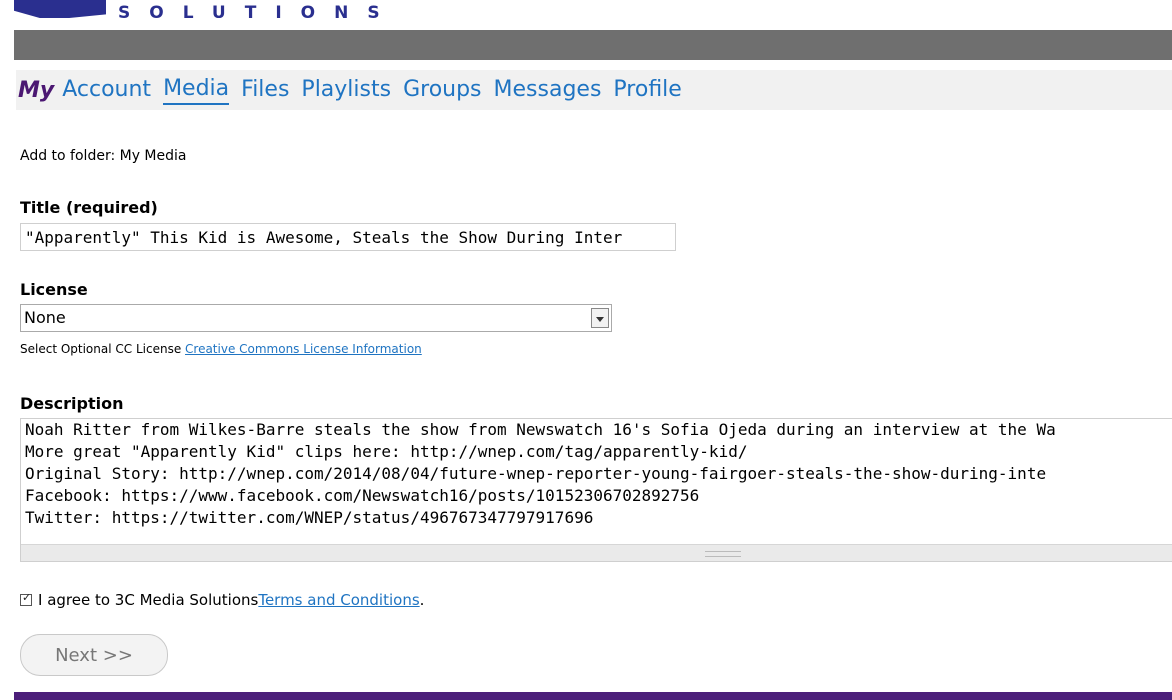 This screenshot has width=1172, height=700. I want to click on folder-label: Add to folder: My Media, so click(103, 156).